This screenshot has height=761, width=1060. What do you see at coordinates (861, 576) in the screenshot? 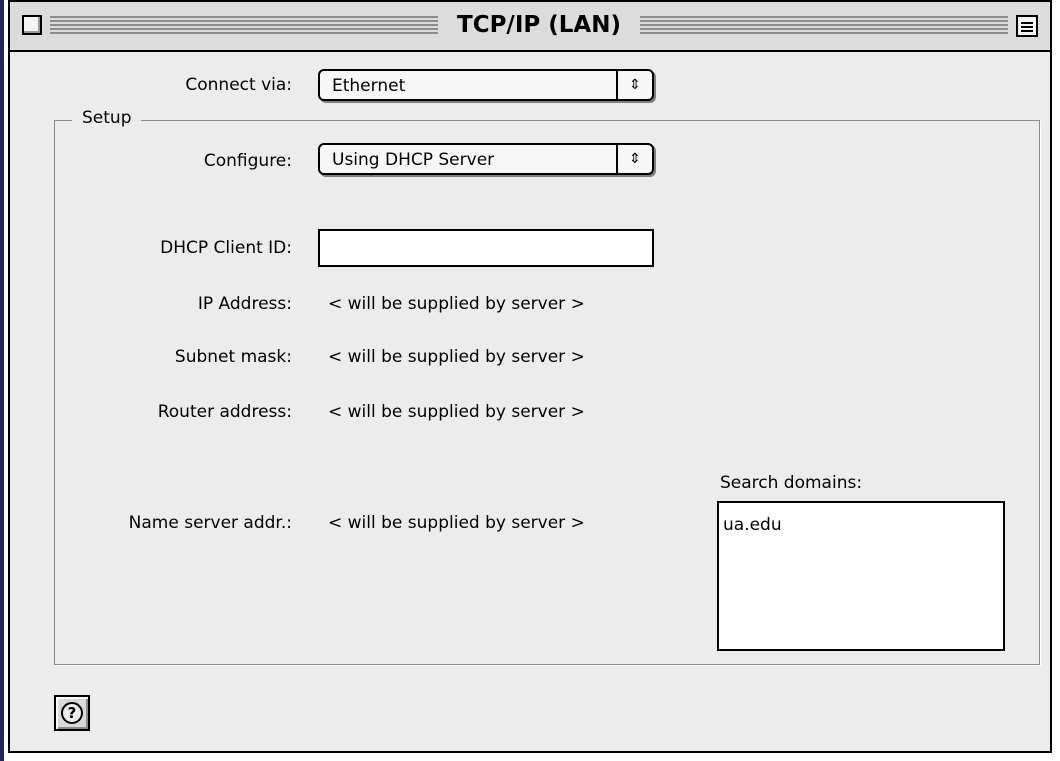
I see `search-domains-field: ua.edu` at bounding box center [861, 576].